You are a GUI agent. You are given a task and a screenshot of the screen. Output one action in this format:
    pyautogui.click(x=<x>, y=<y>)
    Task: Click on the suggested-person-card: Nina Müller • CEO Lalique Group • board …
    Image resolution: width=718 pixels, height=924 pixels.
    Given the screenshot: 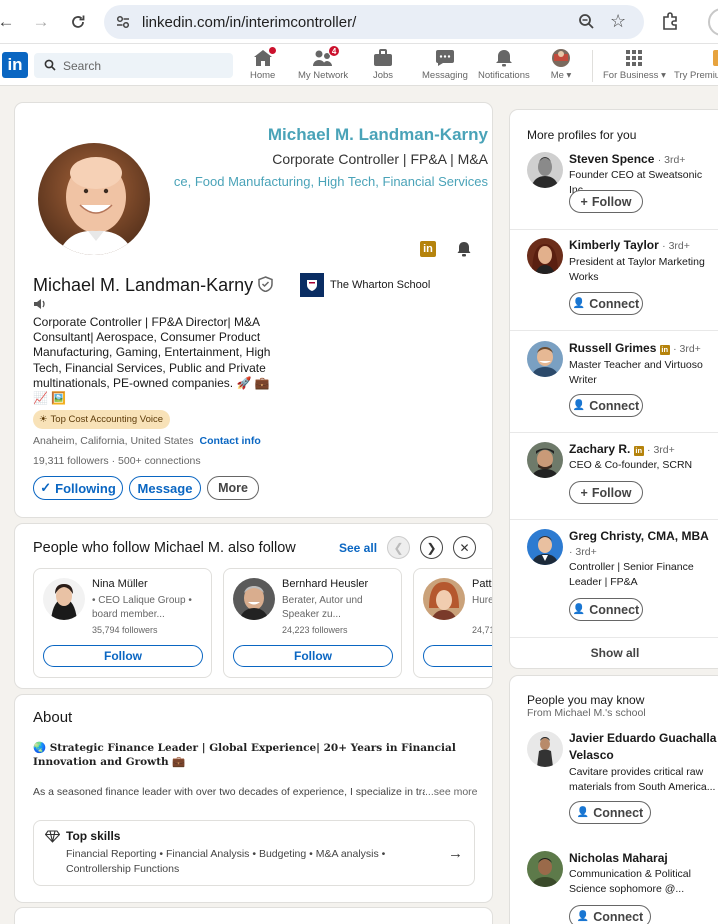 What is the action you would take?
    pyautogui.click(x=122, y=623)
    